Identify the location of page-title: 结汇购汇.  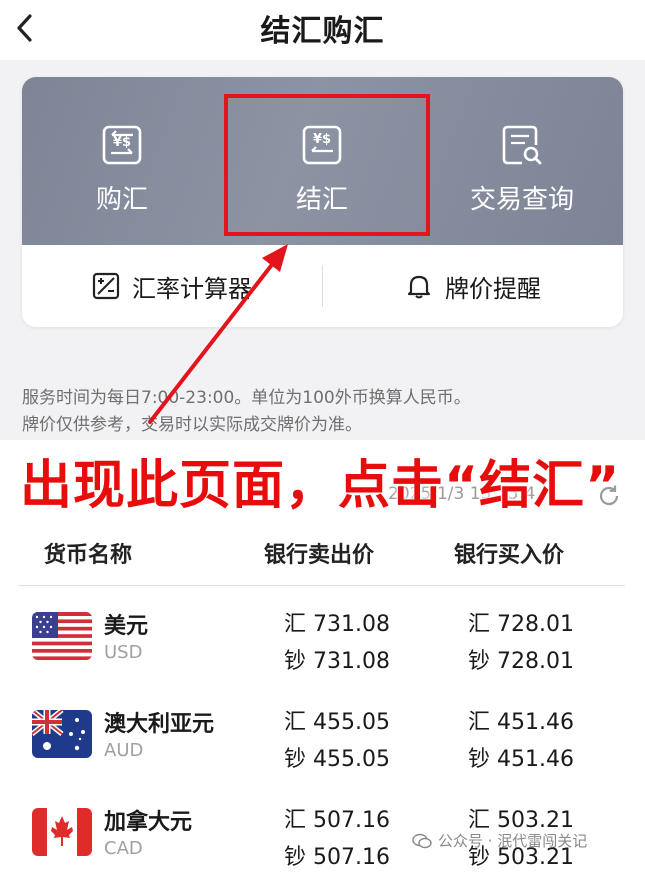
(322, 31).